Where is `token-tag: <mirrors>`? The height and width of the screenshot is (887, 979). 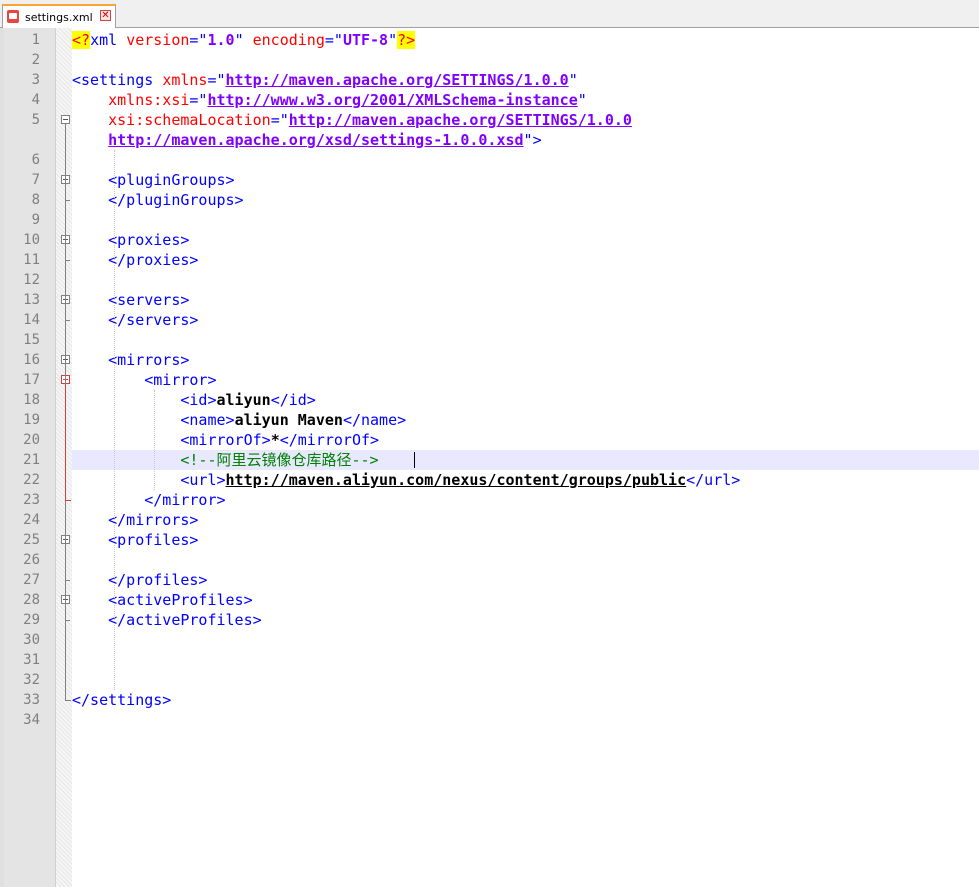
token-tag: <mirrors> is located at coordinates (131, 360).